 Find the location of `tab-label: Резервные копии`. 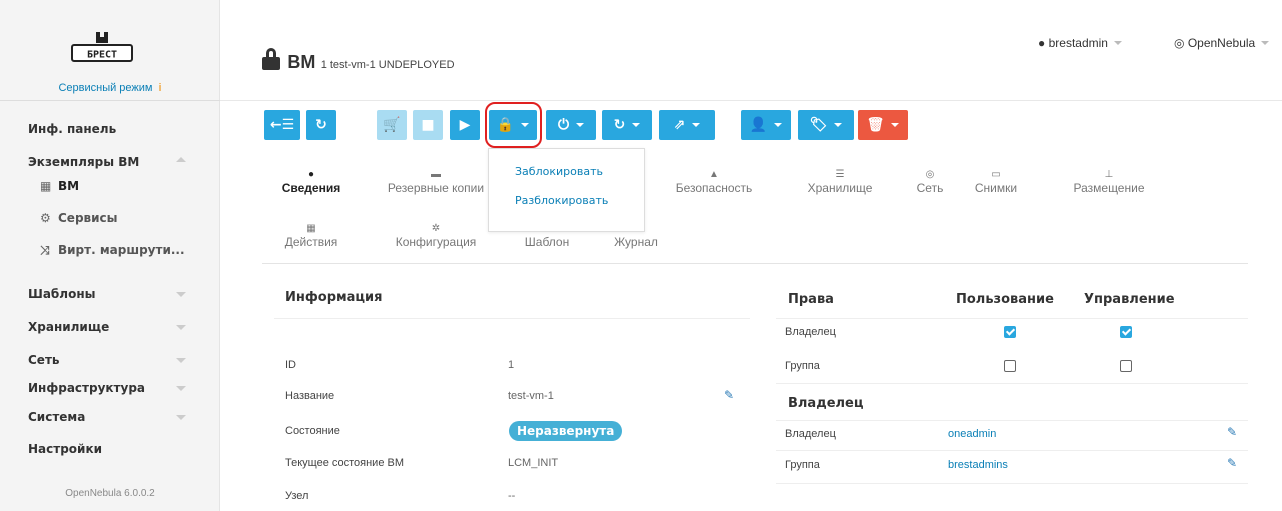

tab-label: Резервные копии is located at coordinates (436, 188).